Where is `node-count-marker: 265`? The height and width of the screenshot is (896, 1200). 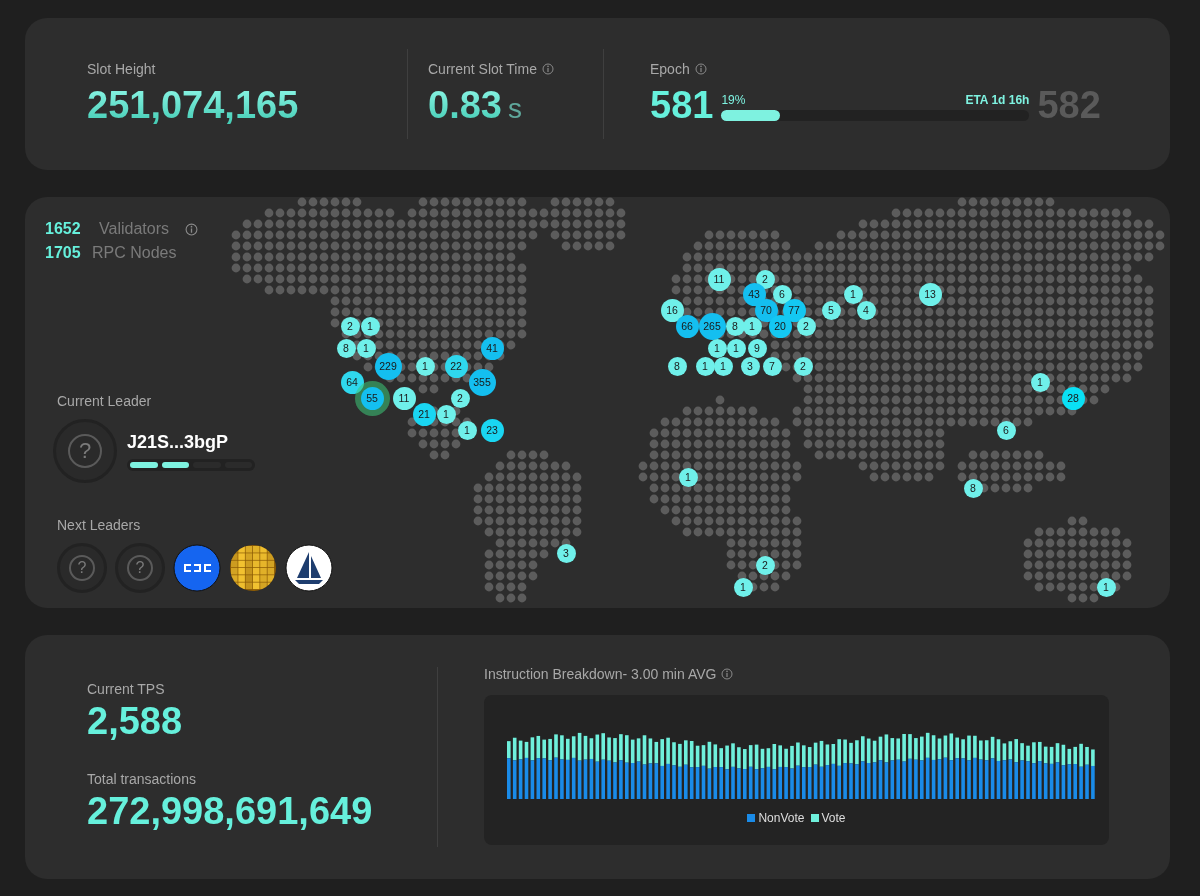
node-count-marker: 265 is located at coordinates (712, 326).